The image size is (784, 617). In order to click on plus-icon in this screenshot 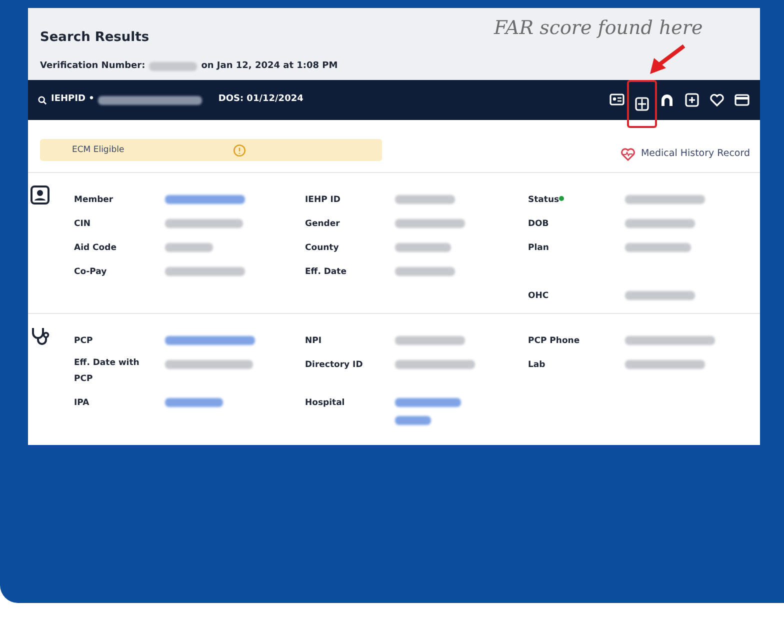, I will do `click(692, 100)`.